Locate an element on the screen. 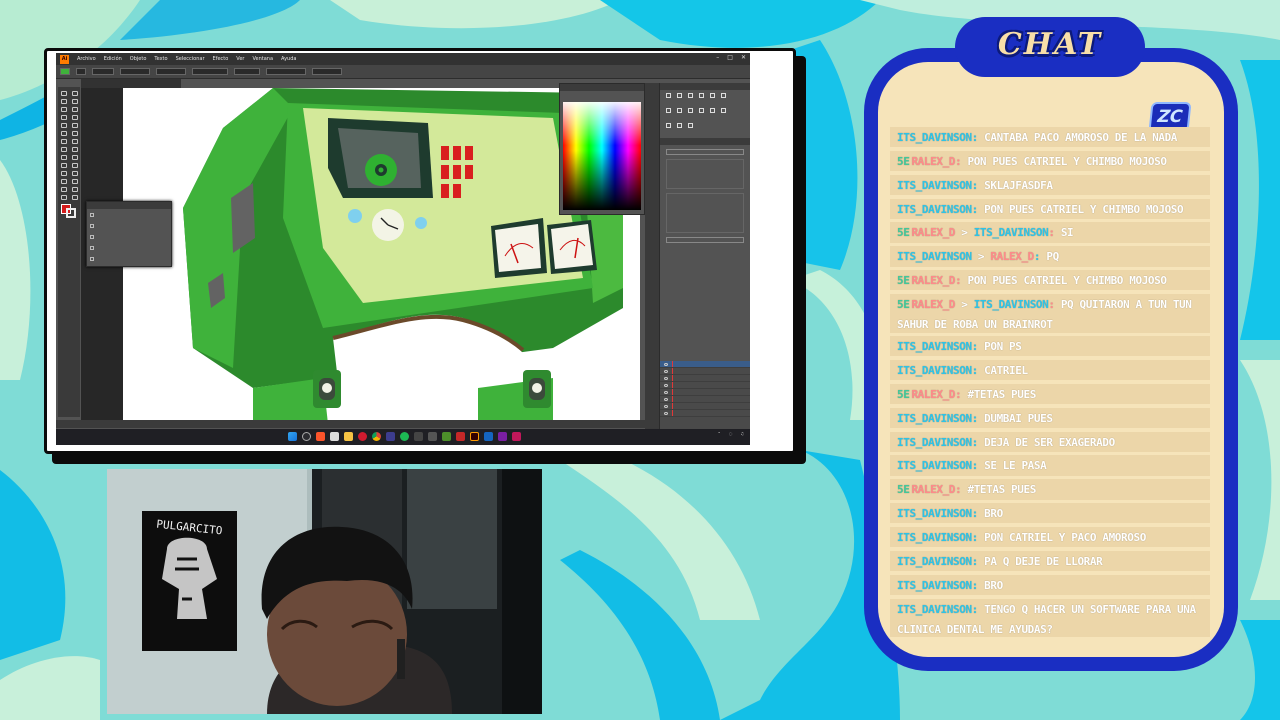  quick-actions-button is located at coordinates (705, 240).